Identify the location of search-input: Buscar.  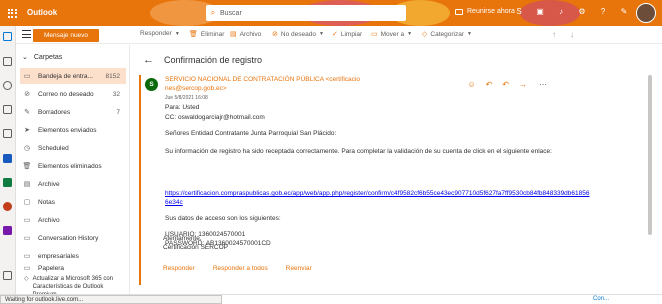
(231, 13).